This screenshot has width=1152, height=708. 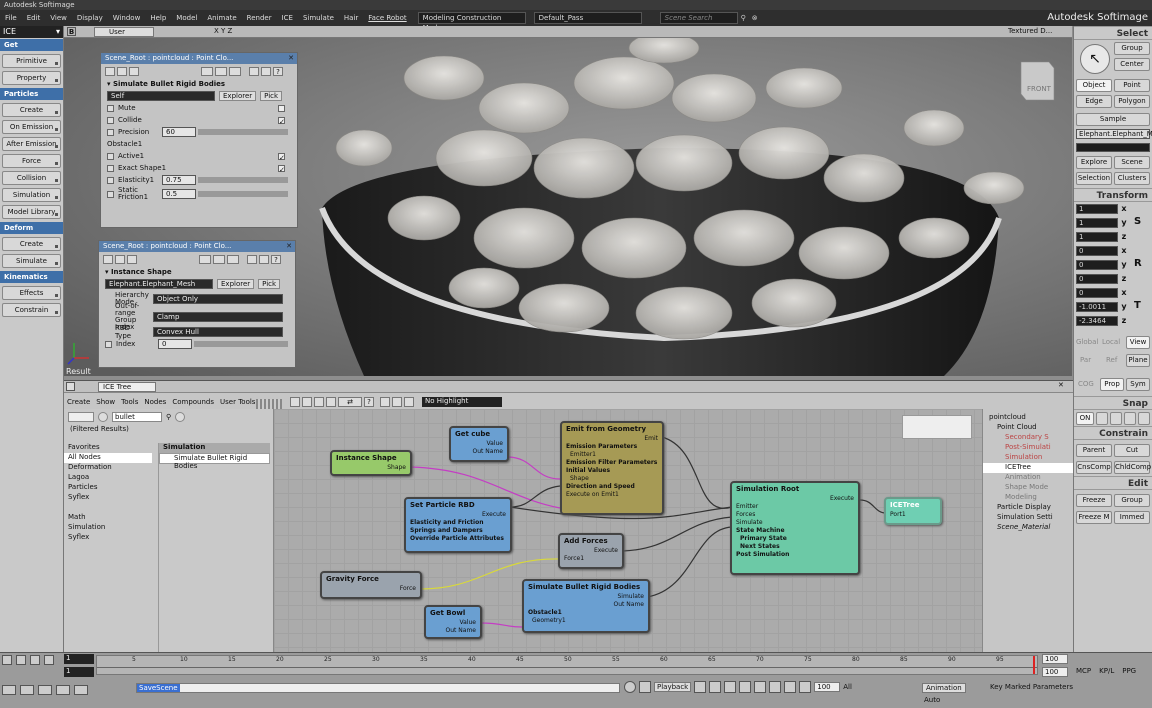 What do you see at coordinates (1132, 64) in the screenshot?
I see `center-button: Center` at bounding box center [1132, 64].